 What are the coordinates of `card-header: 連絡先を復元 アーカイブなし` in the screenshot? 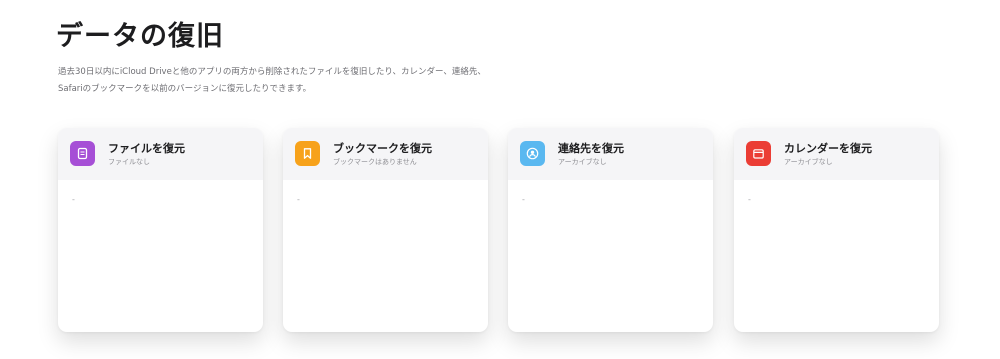 It's located at (610, 154).